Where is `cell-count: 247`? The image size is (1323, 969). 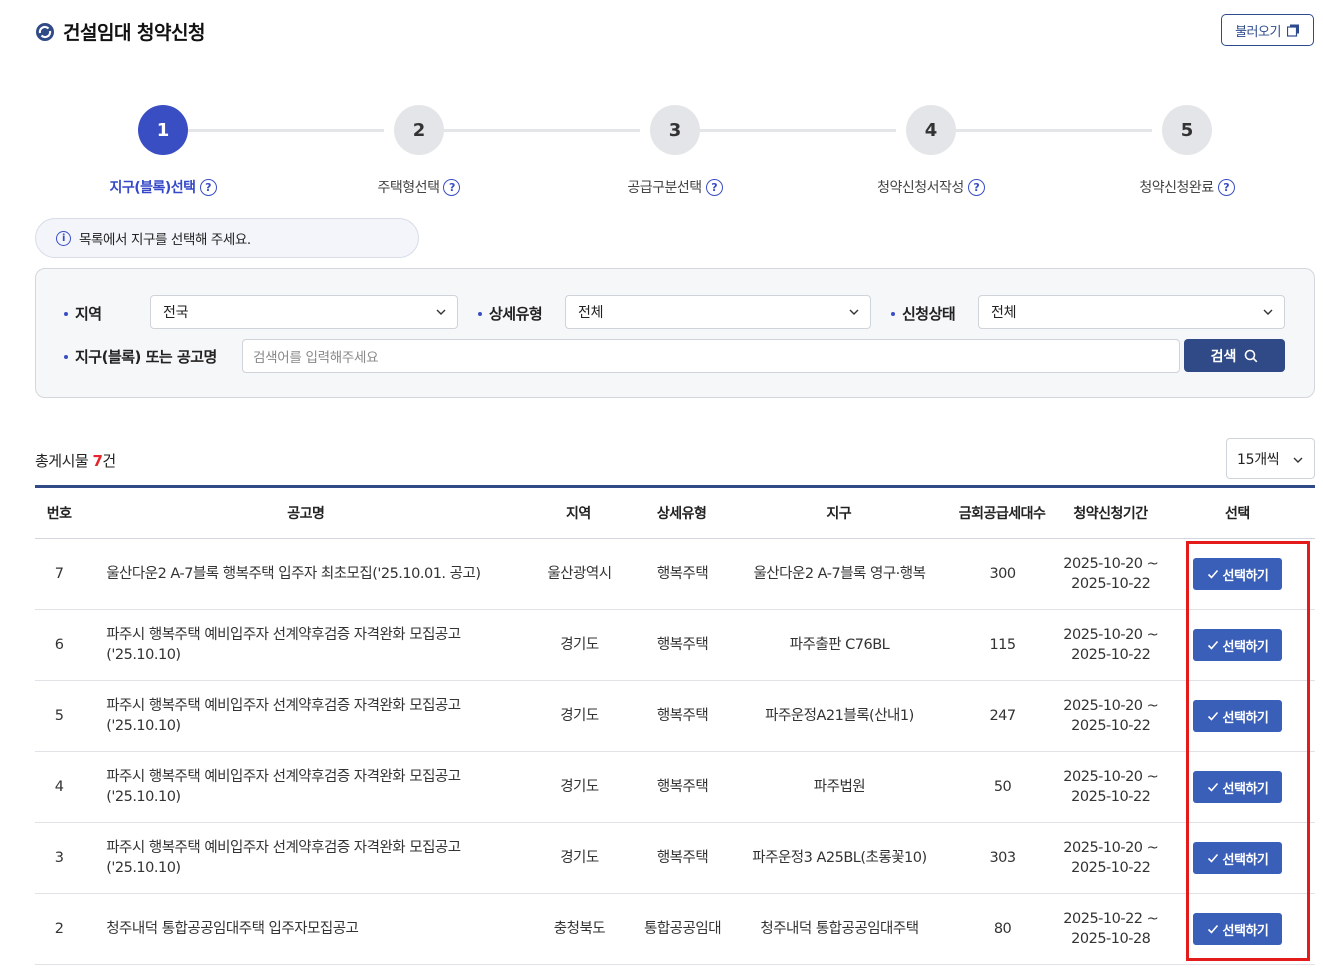
cell-count: 247 is located at coordinates (1002, 716).